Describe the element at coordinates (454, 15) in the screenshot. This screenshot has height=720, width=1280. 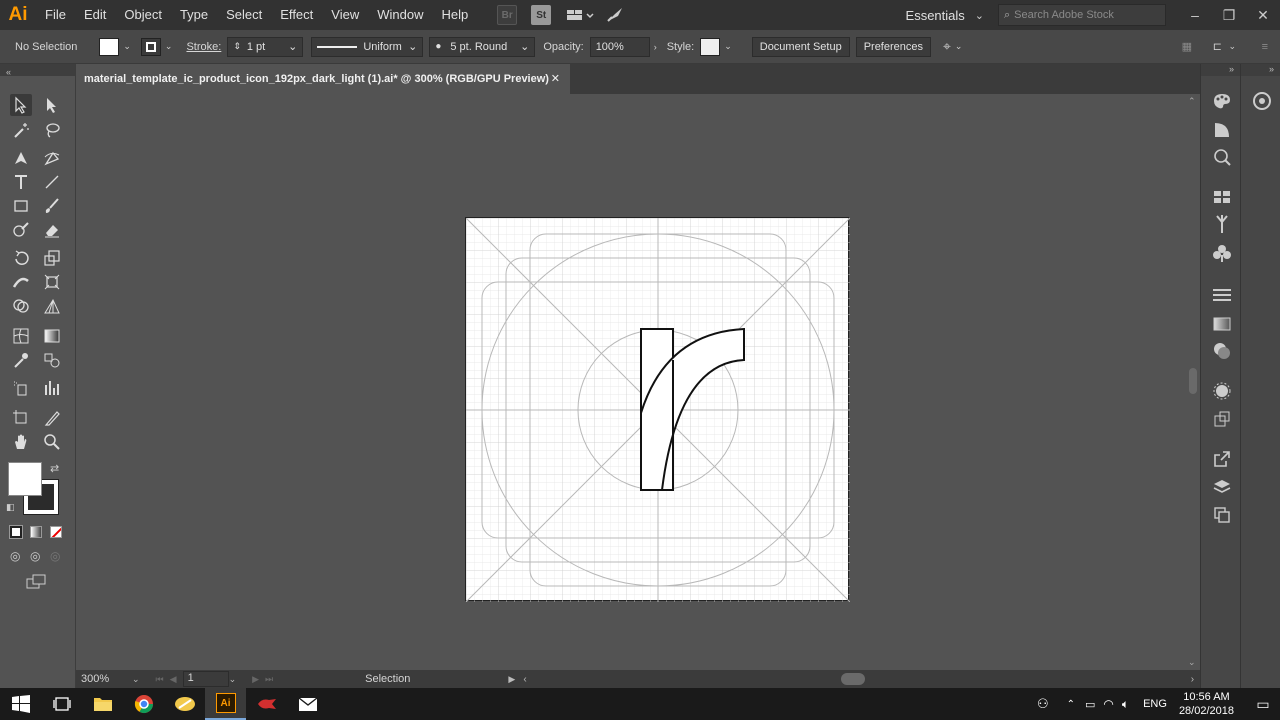
I see `menu-help: Help` at that location.